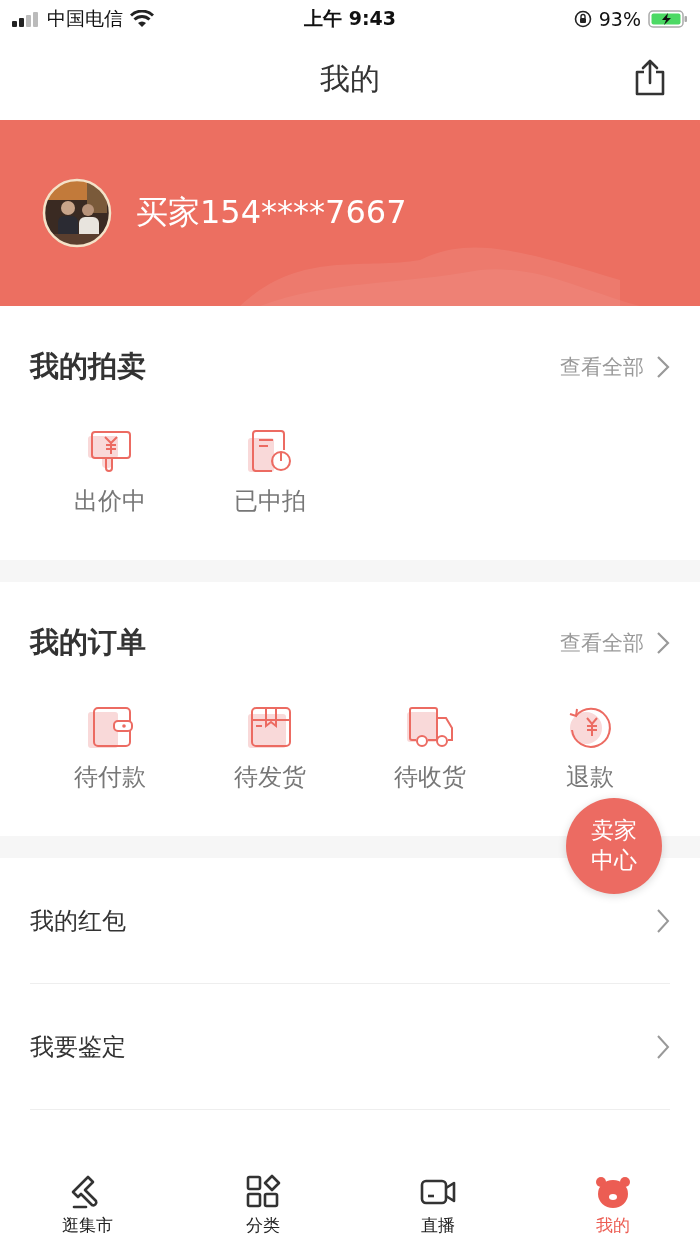  I want to click on shortcut-item: 待付款, so click(110, 747).